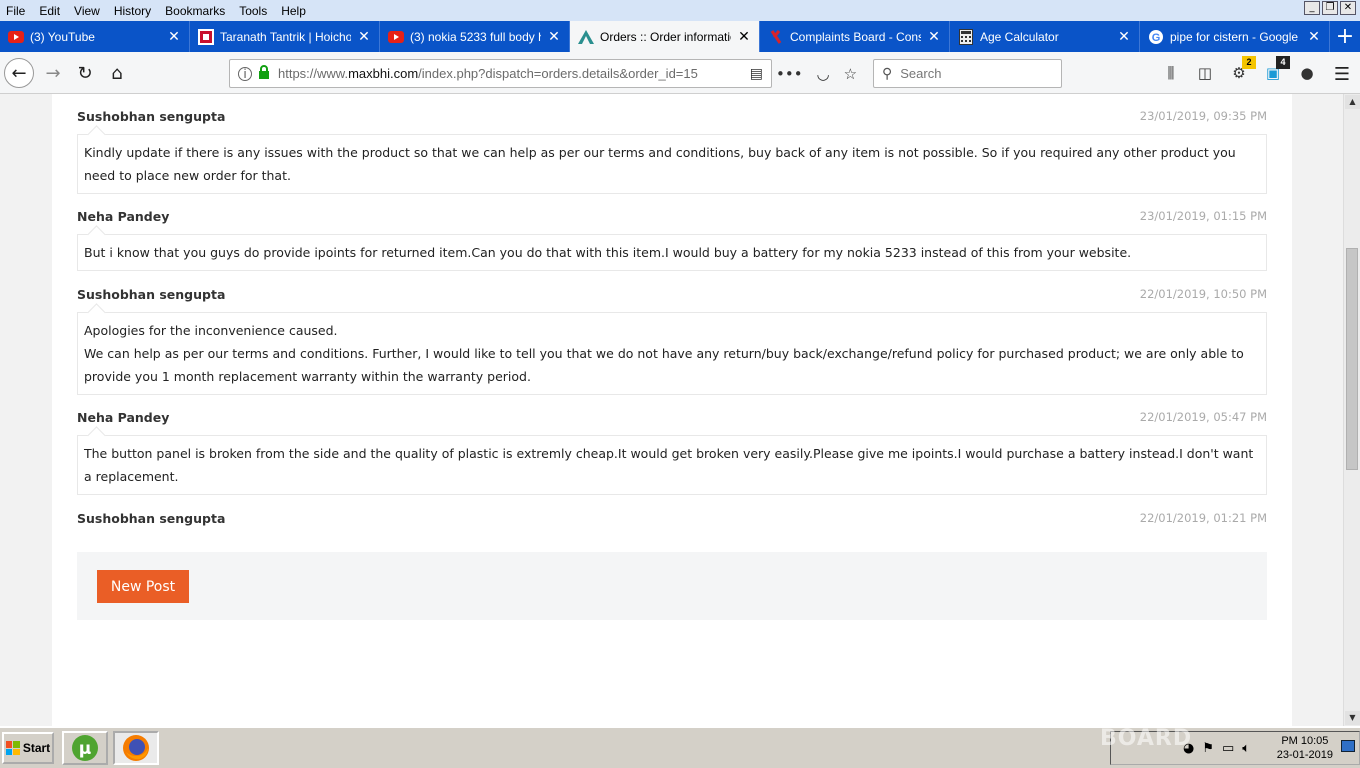 This screenshot has height=768, width=1360. I want to click on flag-notification-icon: ⚑, so click(1208, 748).